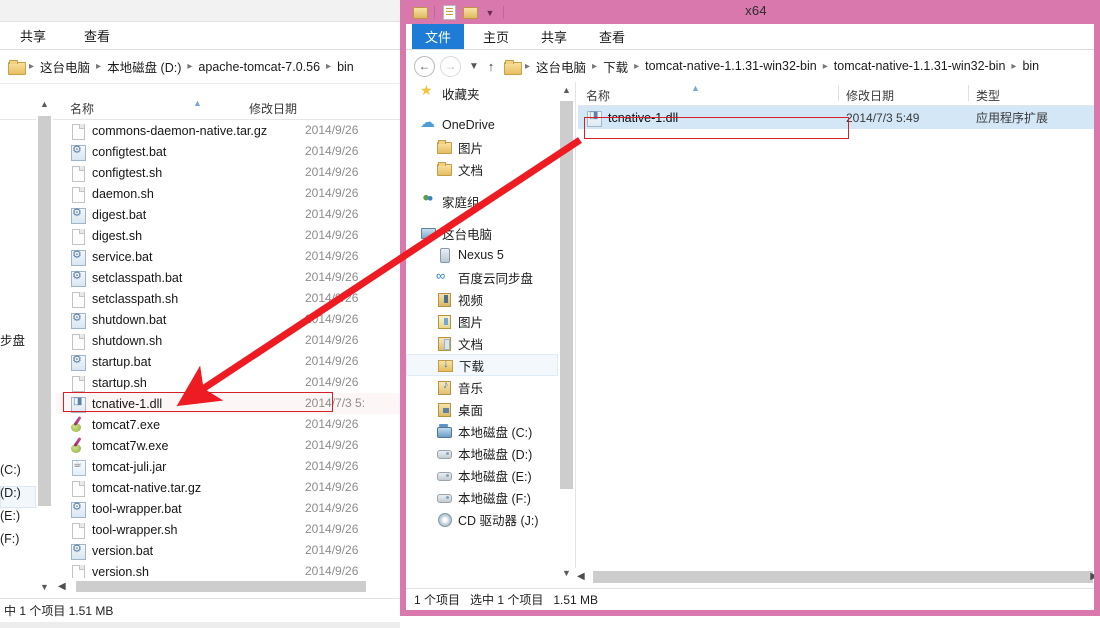 The height and width of the screenshot is (628, 1100). What do you see at coordinates (554, 36) in the screenshot?
I see `tab-share: 共享` at bounding box center [554, 36].